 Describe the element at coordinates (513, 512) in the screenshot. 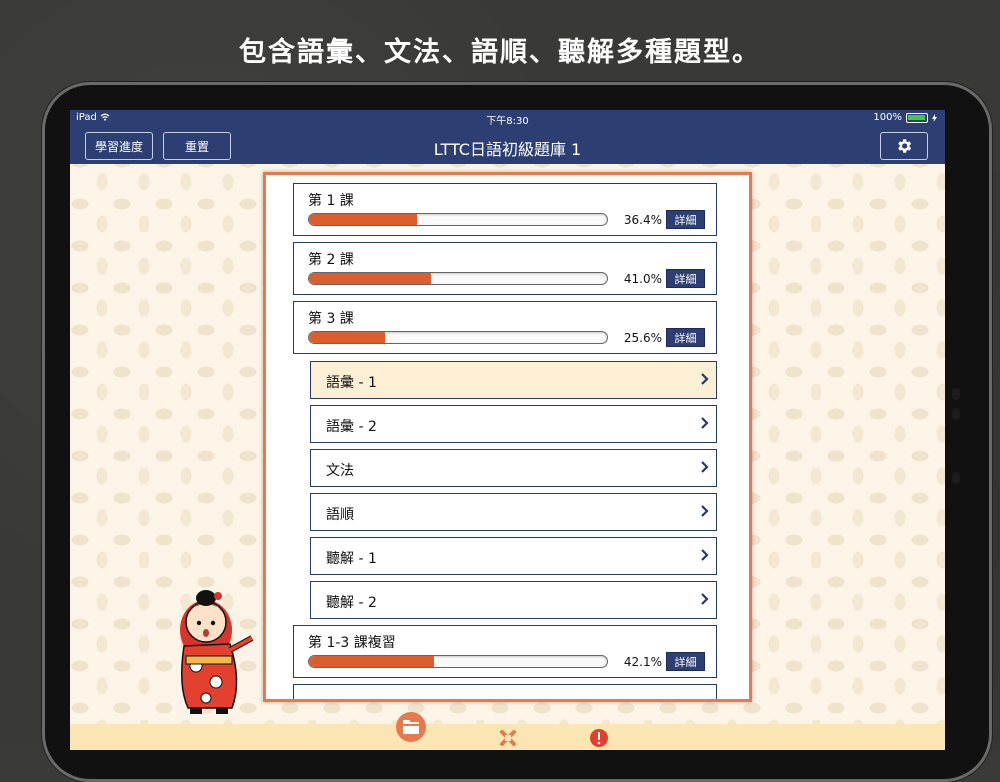

I see `subitem-row: 語順` at that location.